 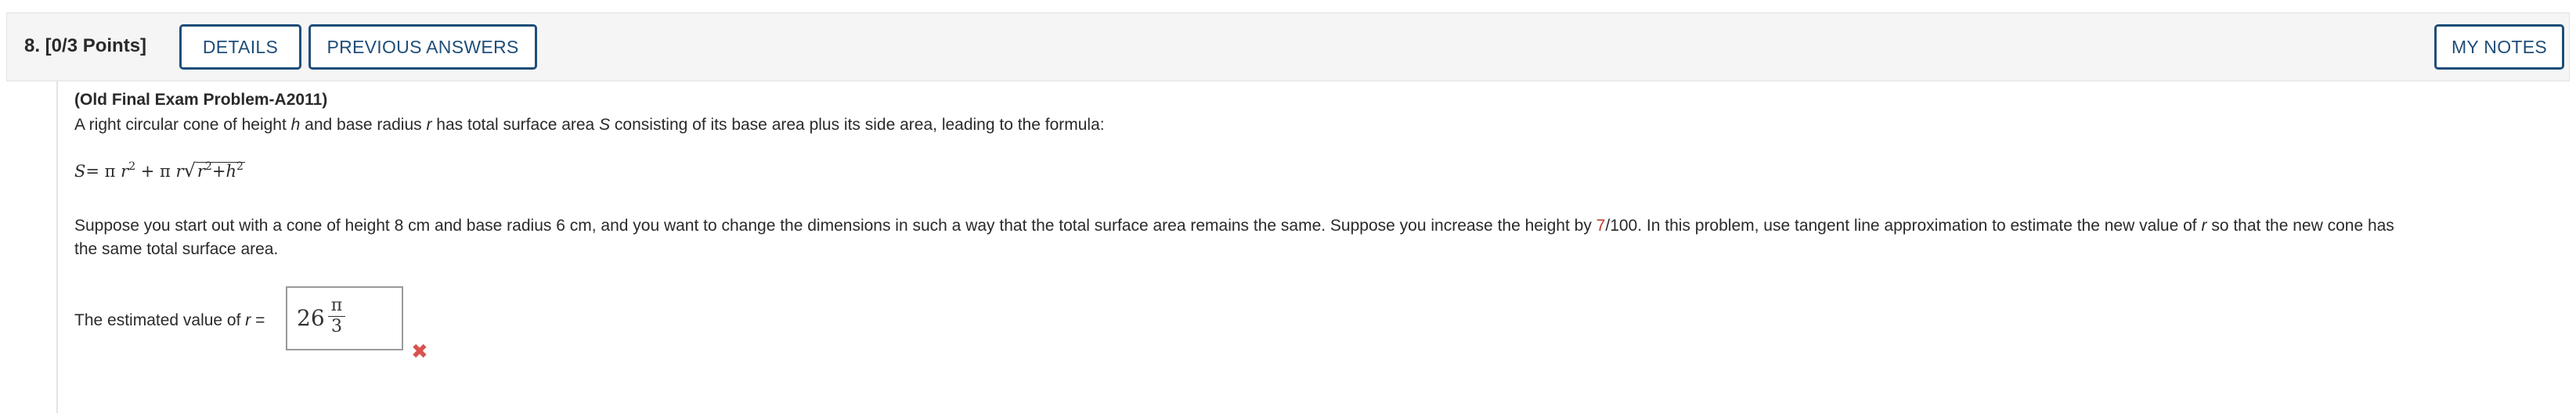 What do you see at coordinates (103, 171) in the screenshot?
I see `formula-text: = π` at bounding box center [103, 171].